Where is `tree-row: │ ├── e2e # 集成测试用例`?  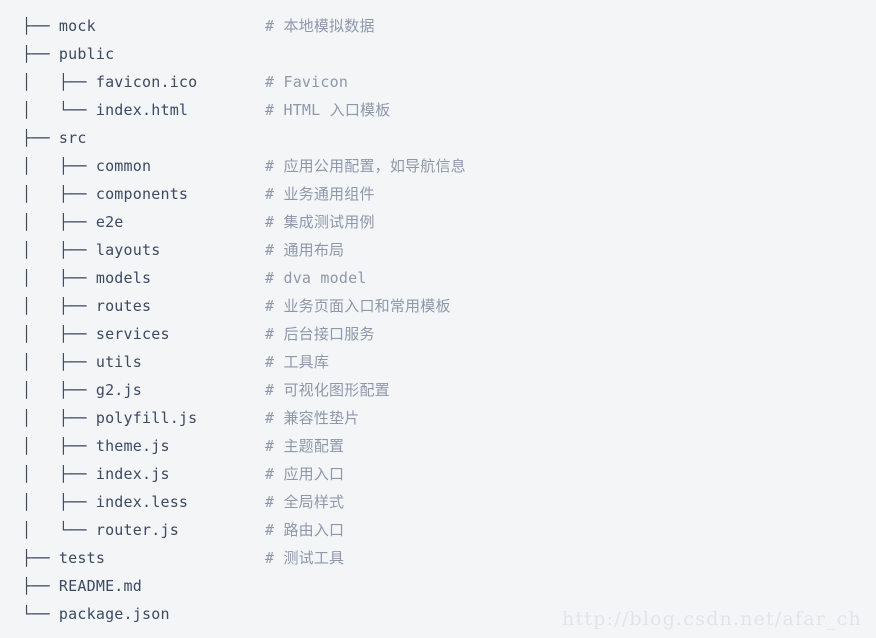 tree-row: │ ├── e2e # 集成测试用例 is located at coordinates (438, 222).